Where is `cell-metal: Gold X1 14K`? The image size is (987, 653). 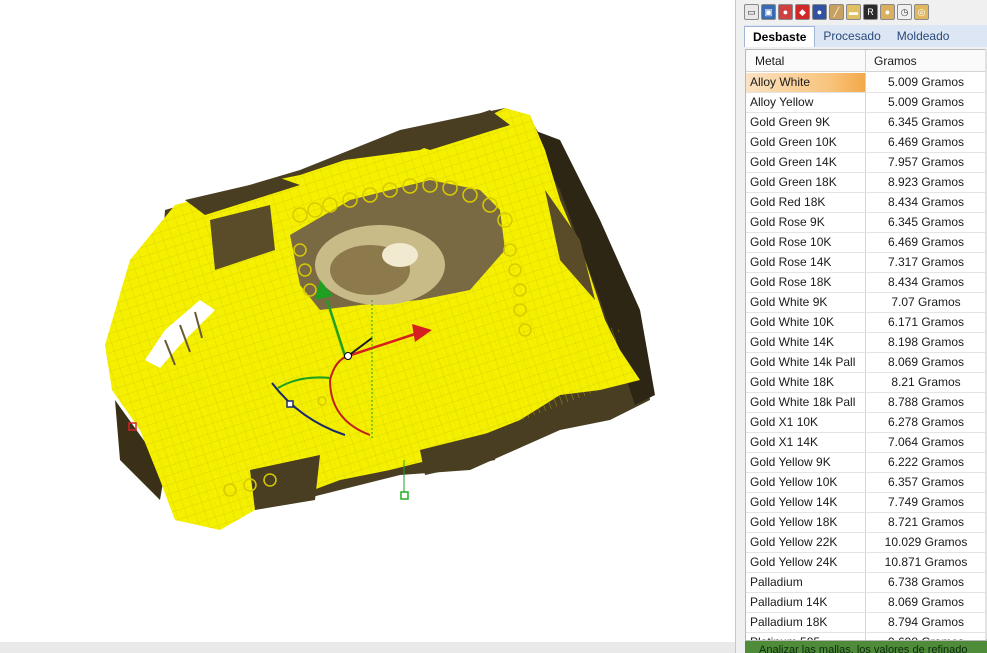 cell-metal: Gold X1 14K is located at coordinates (806, 442).